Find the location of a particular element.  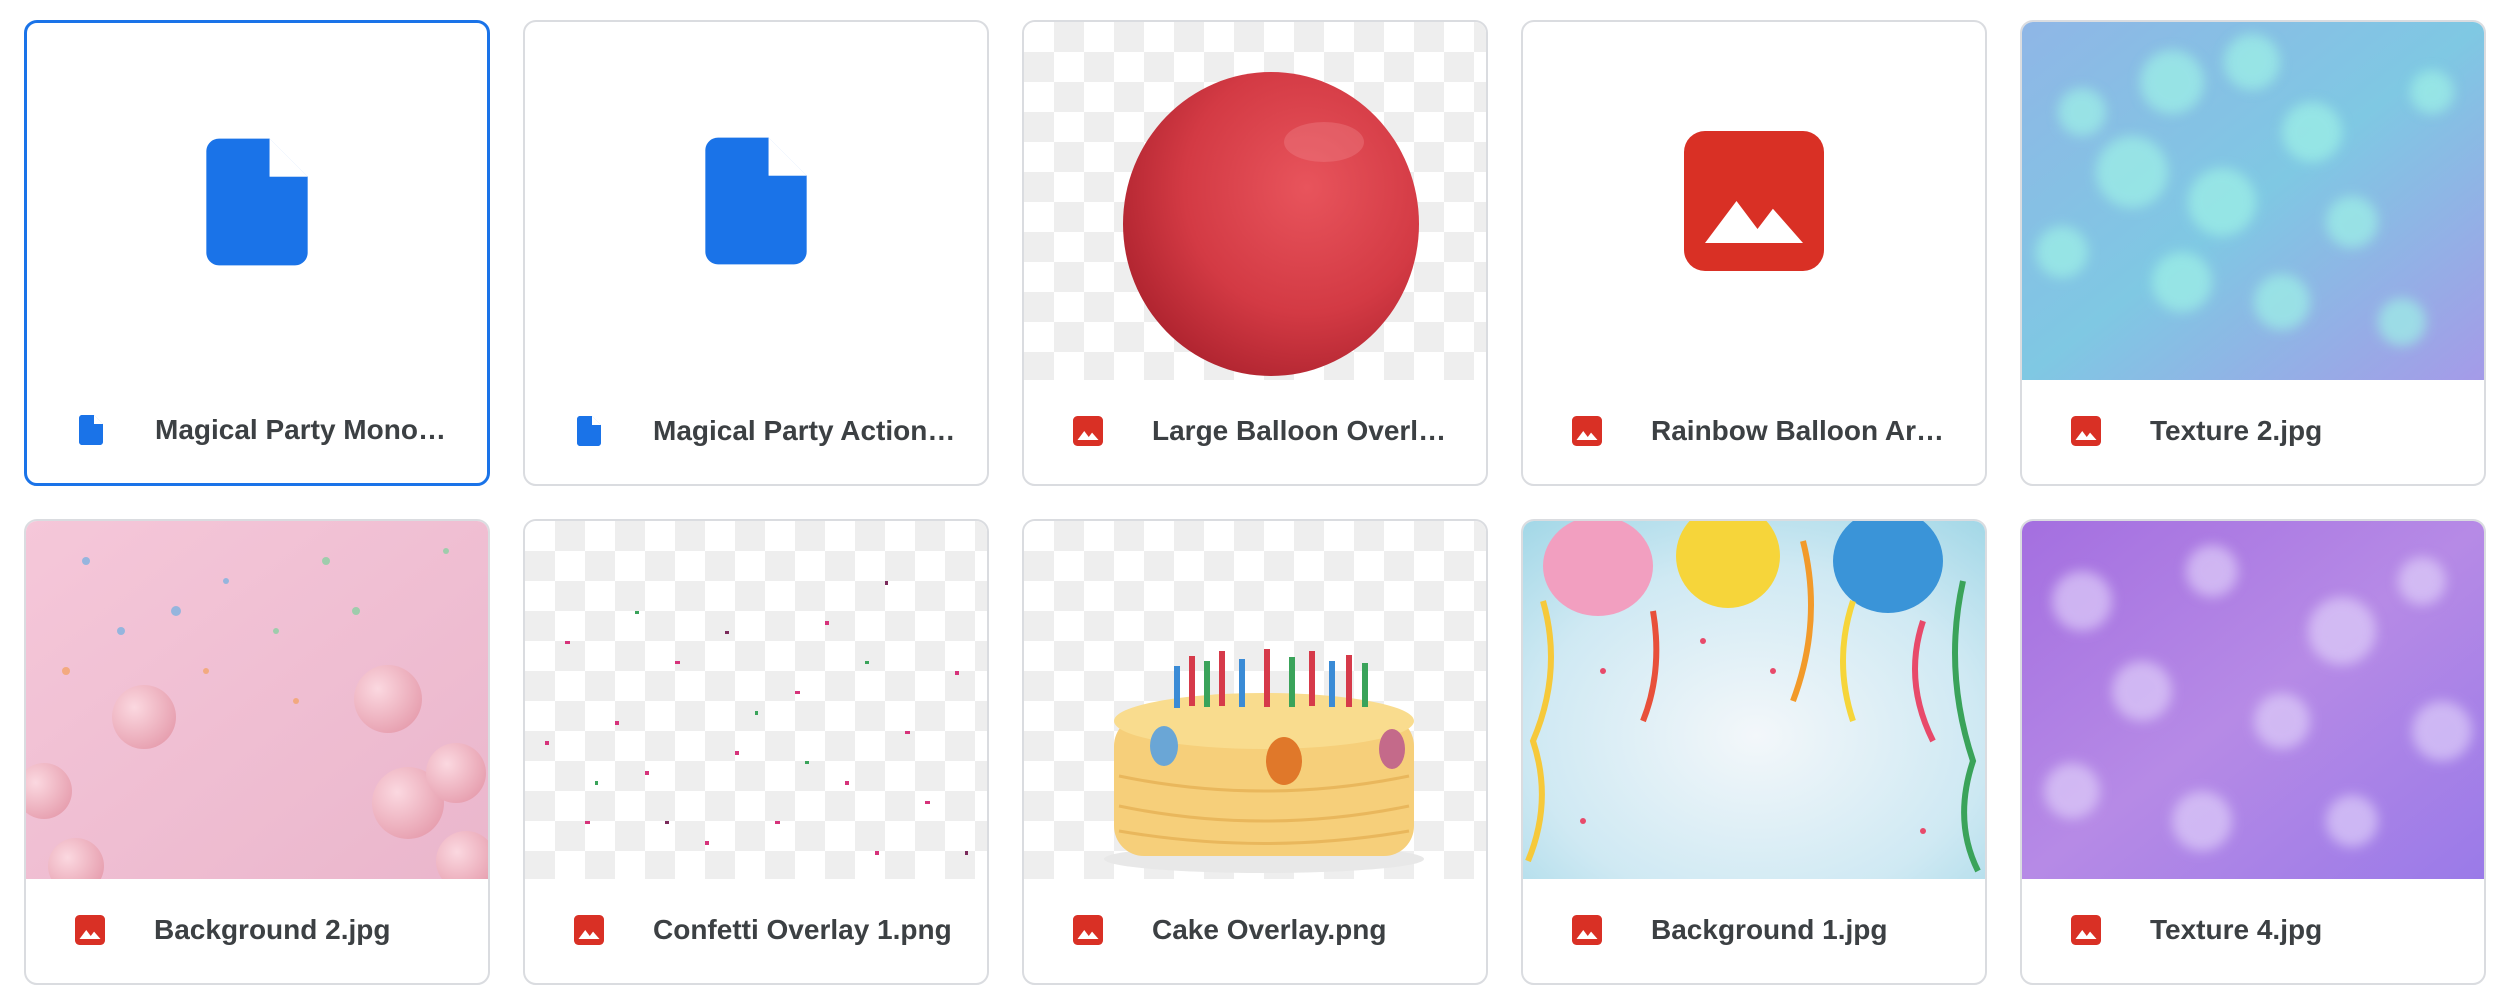

file-card-rainbow-balloon-arch: Rainbow Balloon Arch Overlay.png is located at coordinates (1754, 253).